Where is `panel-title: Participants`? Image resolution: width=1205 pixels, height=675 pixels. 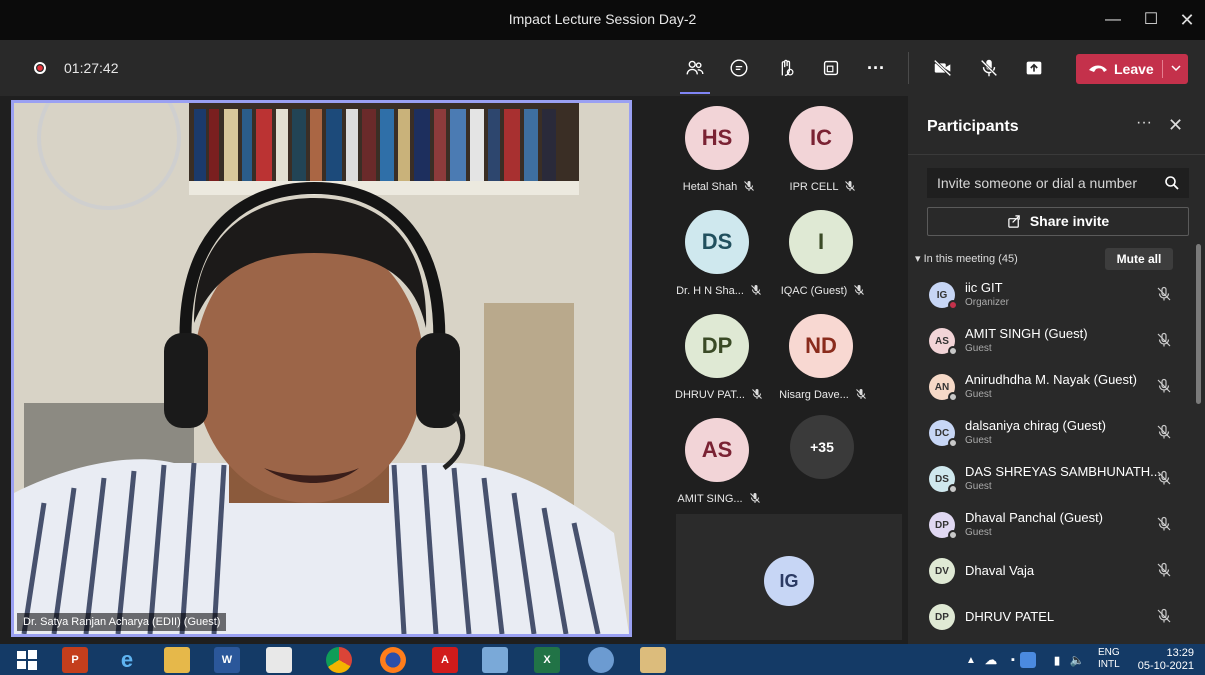
panel-title: Participants is located at coordinates (973, 126).